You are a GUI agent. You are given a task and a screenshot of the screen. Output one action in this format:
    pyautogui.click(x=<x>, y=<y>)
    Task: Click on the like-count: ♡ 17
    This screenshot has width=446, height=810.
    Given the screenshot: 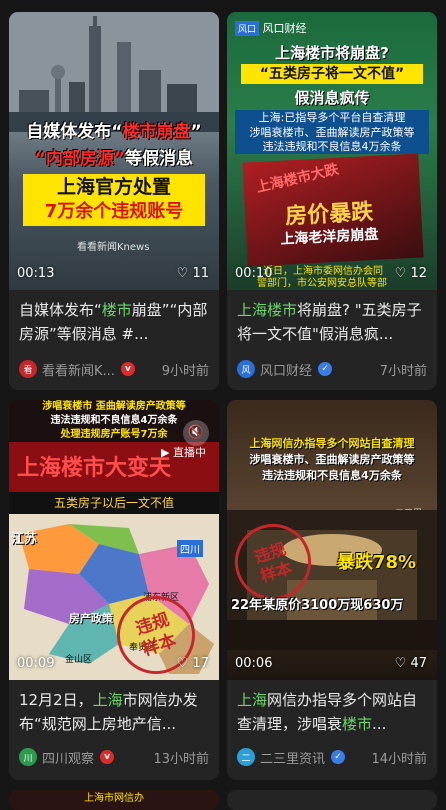 What is the action you would take?
    pyautogui.click(x=193, y=663)
    